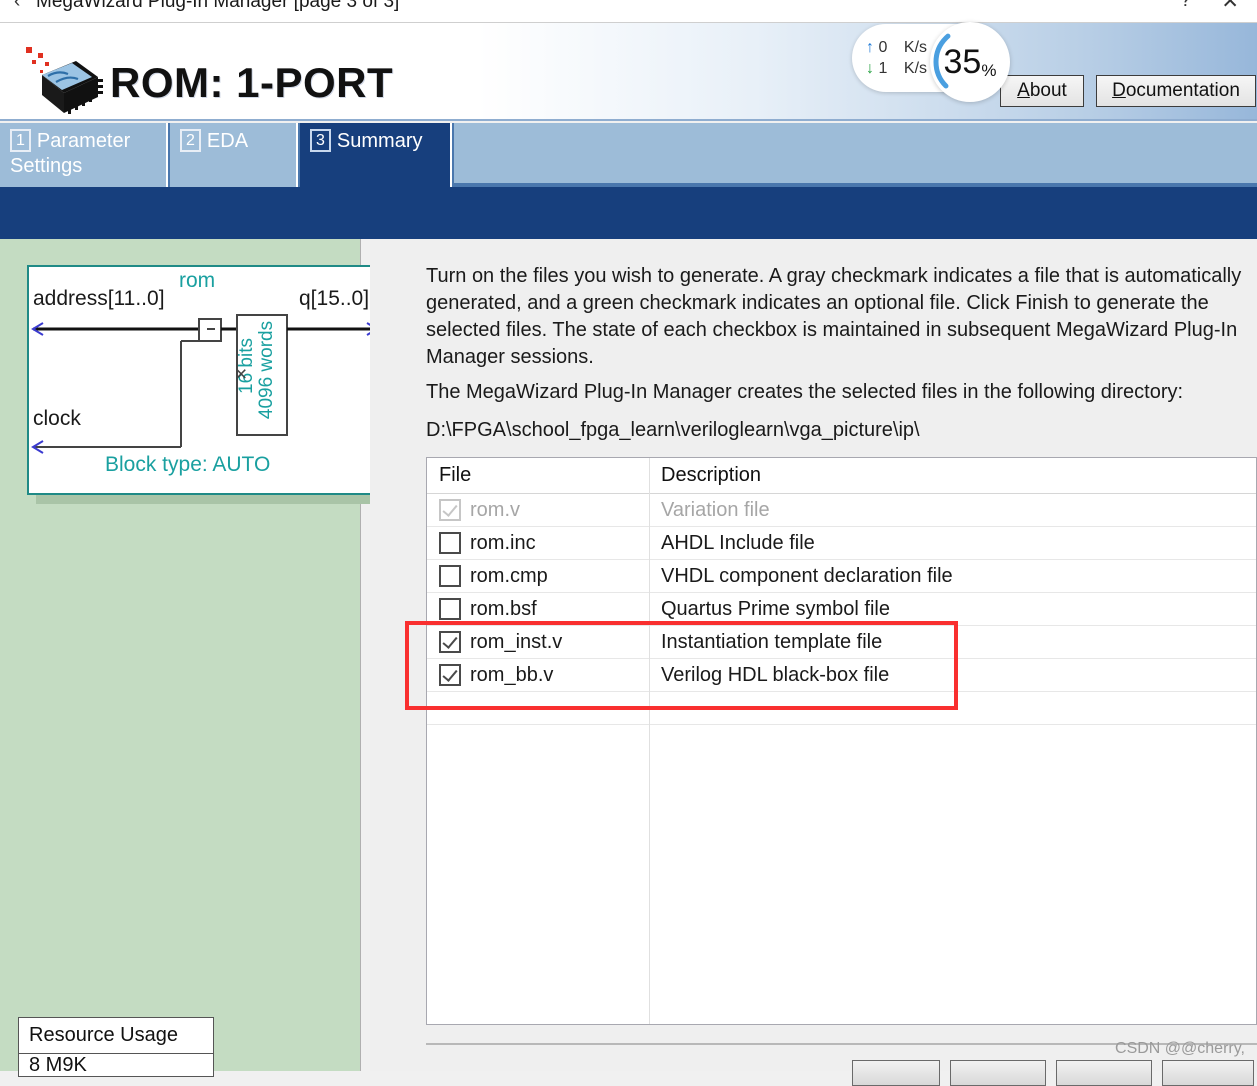 The width and height of the screenshot is (1257, 1086). Describe the element at coordinates (841, 510) in the screenshot. I see `table-row: rom.v Variation file` at that location.